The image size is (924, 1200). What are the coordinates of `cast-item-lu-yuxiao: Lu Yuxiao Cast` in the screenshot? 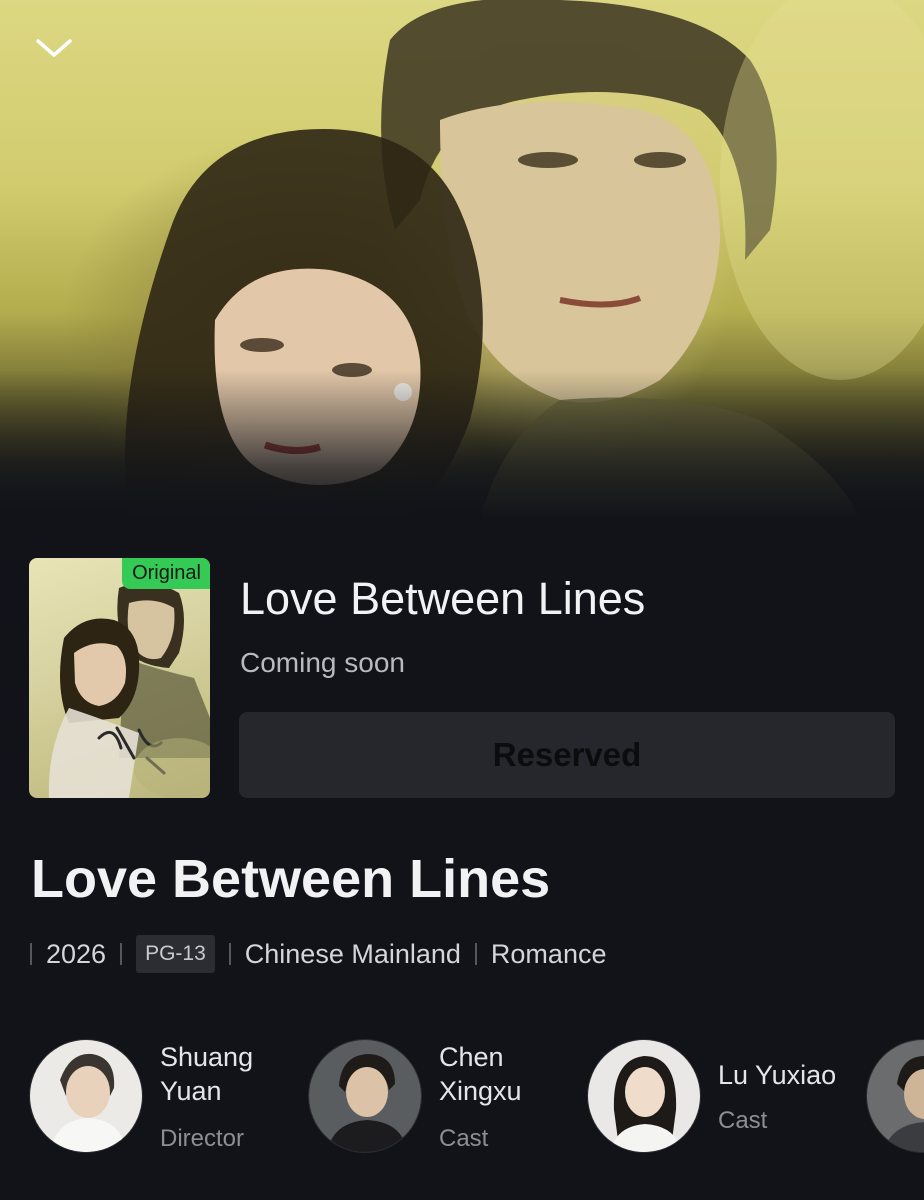 It's located at (717, 1101).